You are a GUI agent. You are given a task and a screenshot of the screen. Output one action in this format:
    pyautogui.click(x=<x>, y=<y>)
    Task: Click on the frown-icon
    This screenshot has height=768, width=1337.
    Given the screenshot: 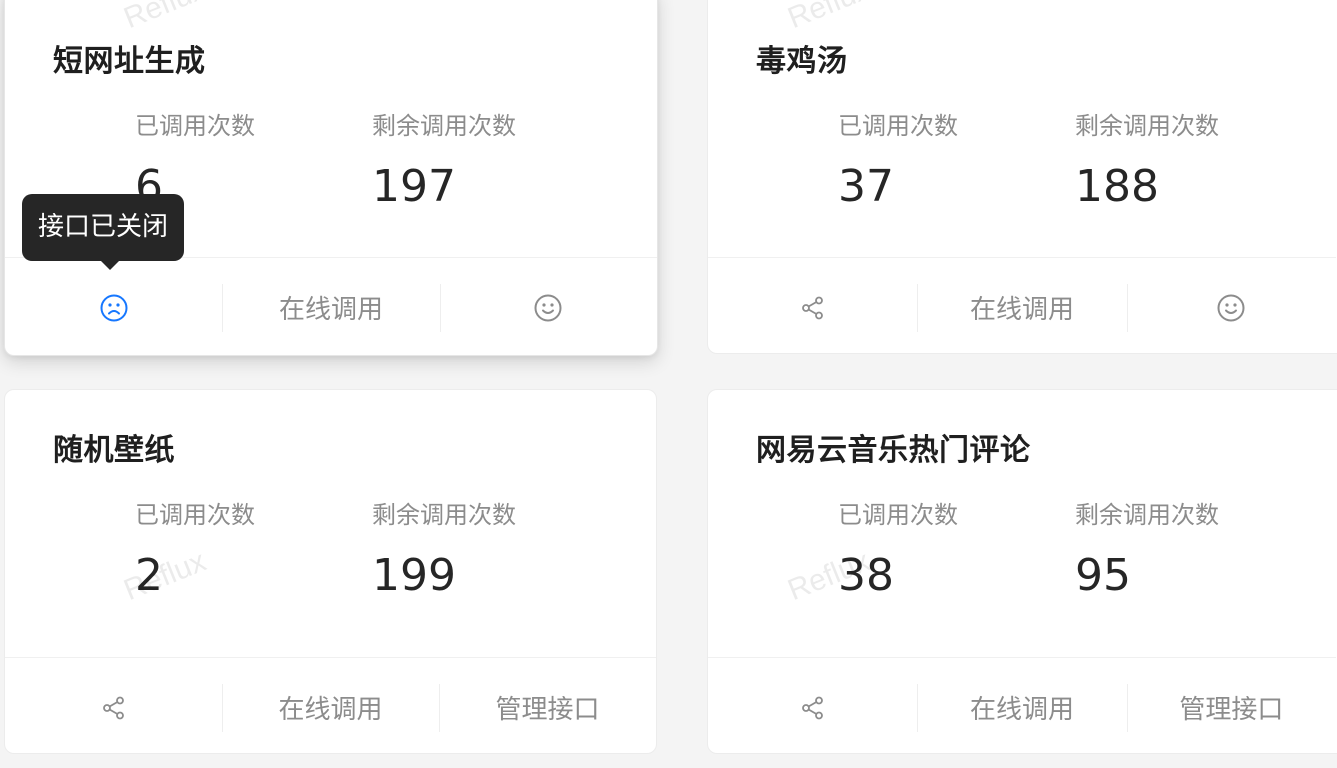 What is the action you would take?
    pyautogui.click(x=114, y=308)
    